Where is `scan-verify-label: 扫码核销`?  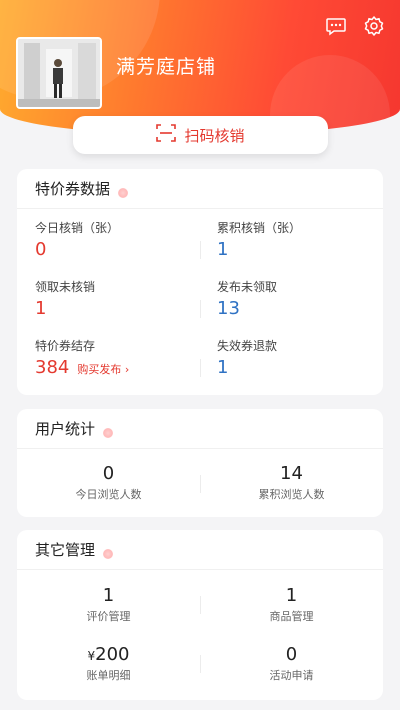
scan-verify-label: 扫码核销 is located at coordinates (214, 135).